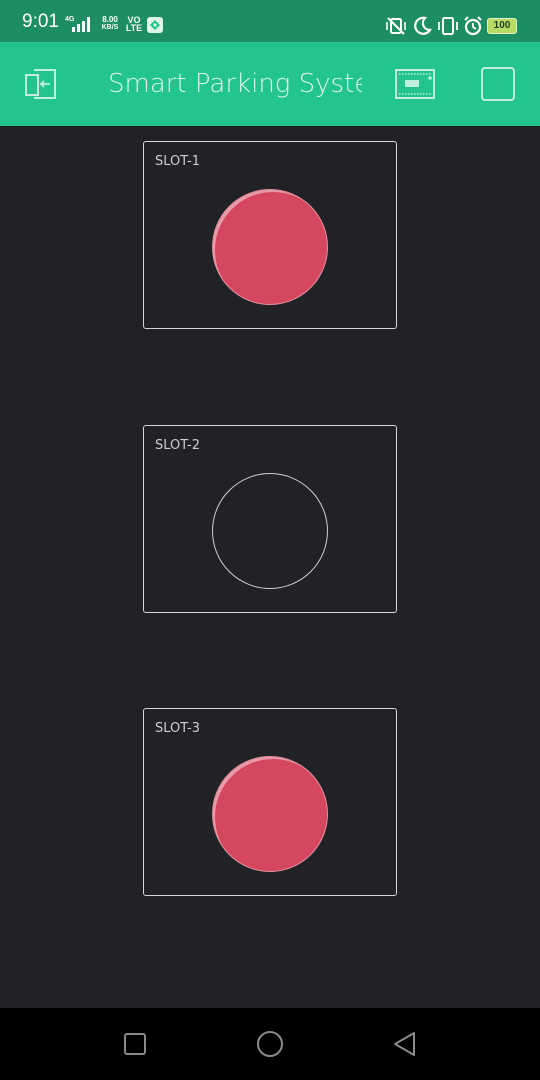  I want to click on slot-label: SLOT-2, so click(177, 445).